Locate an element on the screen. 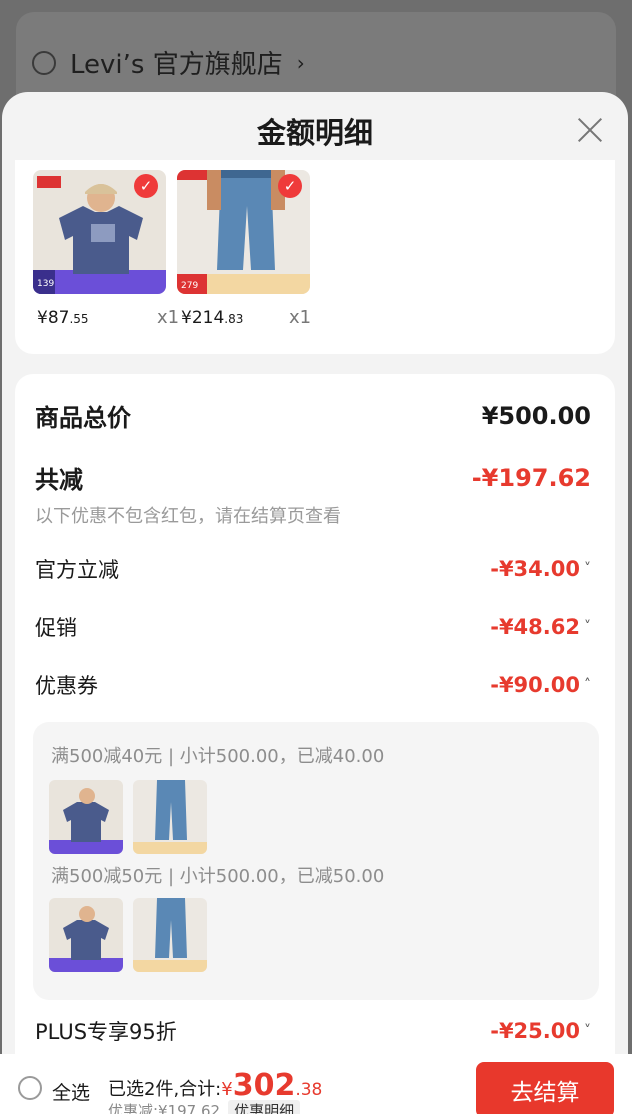  total-price-value: ¥500.00 is located at coordinates (536, 415).